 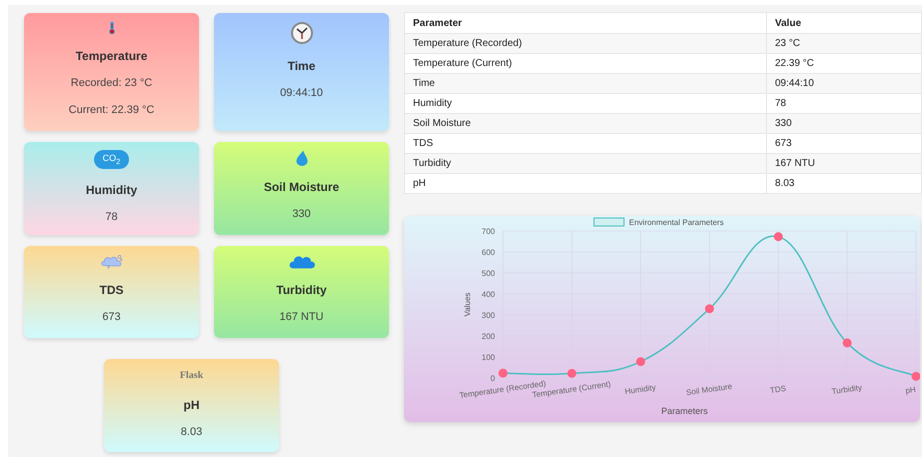 What do you see at coordinates (301, 93) in the screenshot?
I see `card-value: 09:44:10` at bounding box center [301, 93].